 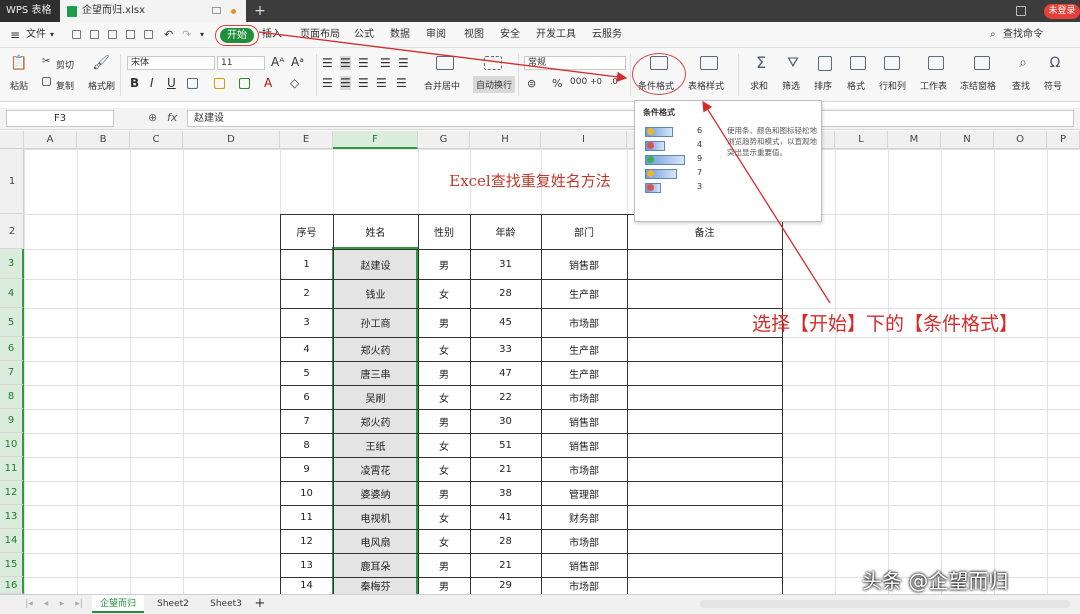 I want to click on horizontal-scrollbar, so click(x=885, y=604).